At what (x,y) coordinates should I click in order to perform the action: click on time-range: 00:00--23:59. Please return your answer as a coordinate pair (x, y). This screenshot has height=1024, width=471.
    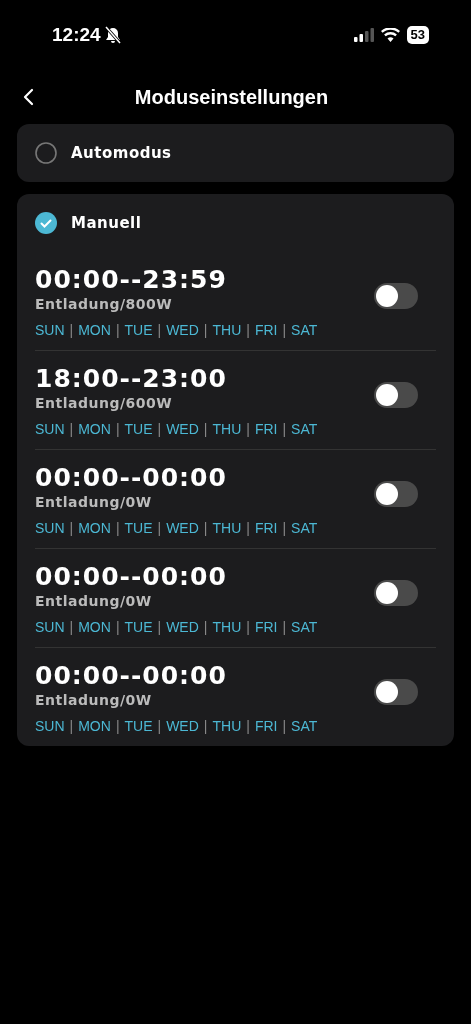
    Looking at the image, I should click on (131, 279).